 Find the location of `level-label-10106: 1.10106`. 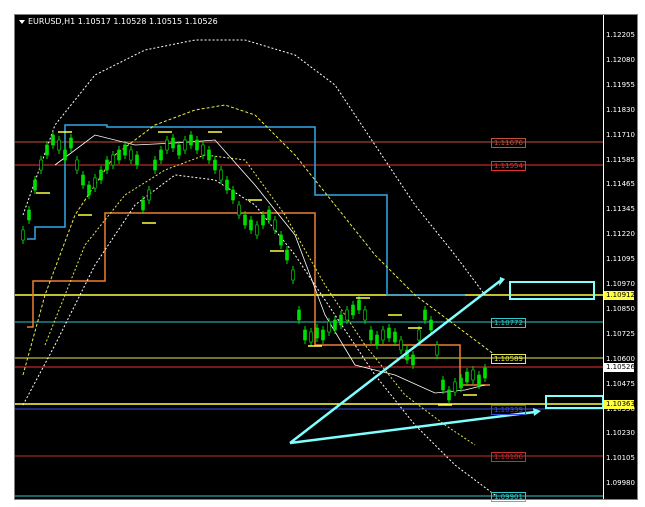

level-label-10106: 1.10106 is located at coordinates (508, 457).